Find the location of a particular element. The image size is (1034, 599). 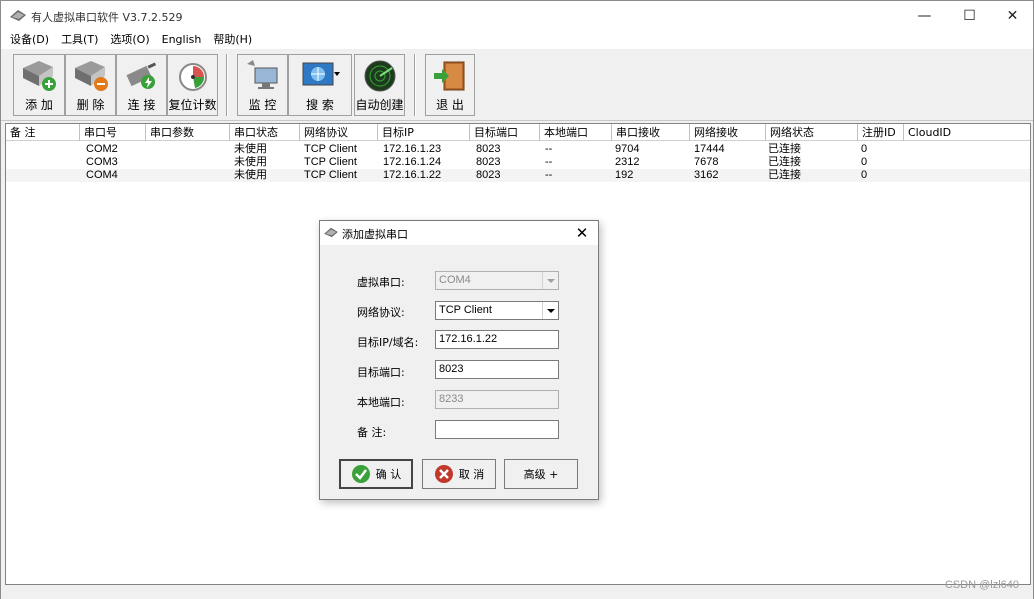

connect-label: 连 接 is located at coordinates (141, 105).